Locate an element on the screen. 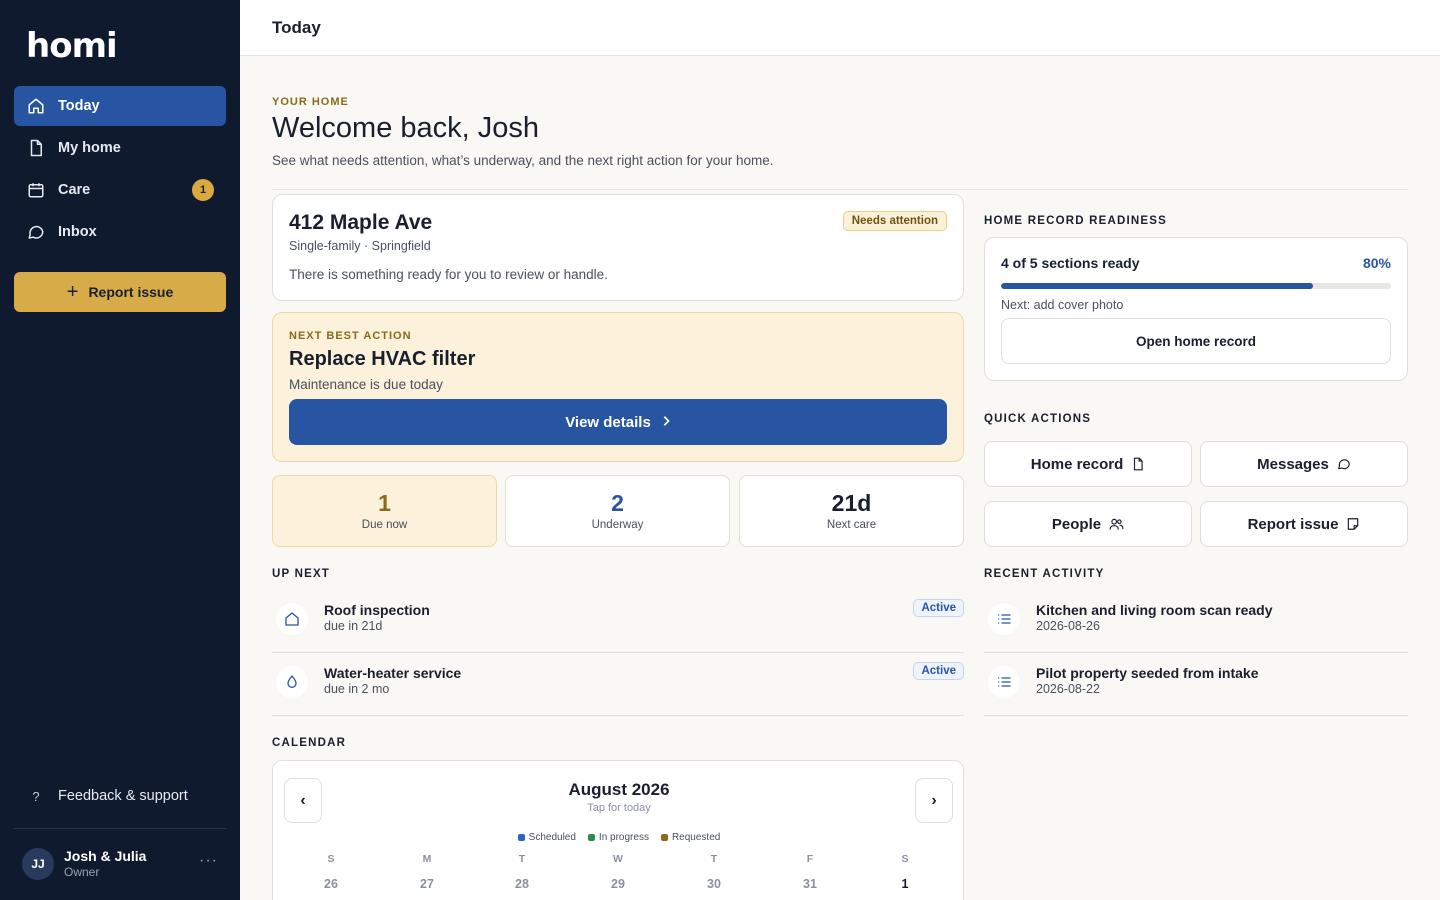  calendar-day: 27 is located at coordinates (427, 884).